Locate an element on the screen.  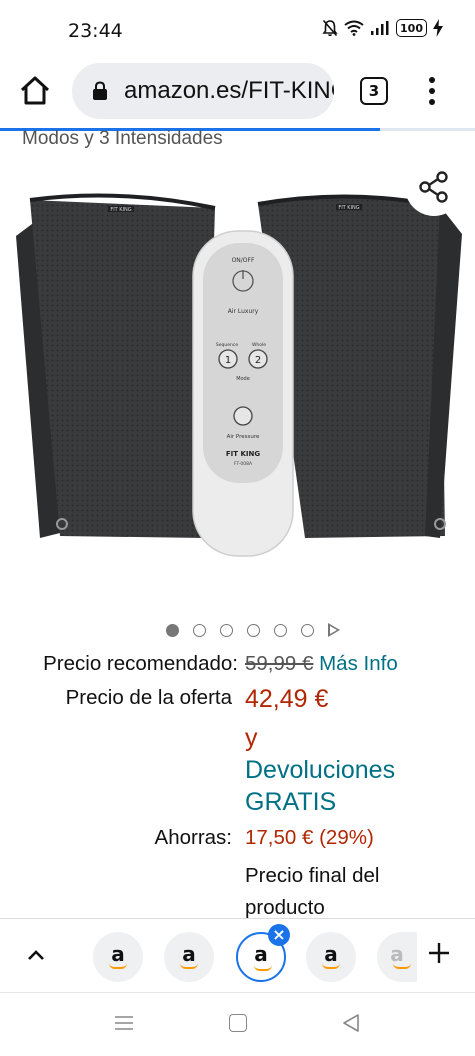
more-info-link: Más Info is located at coordinates (358, 663).